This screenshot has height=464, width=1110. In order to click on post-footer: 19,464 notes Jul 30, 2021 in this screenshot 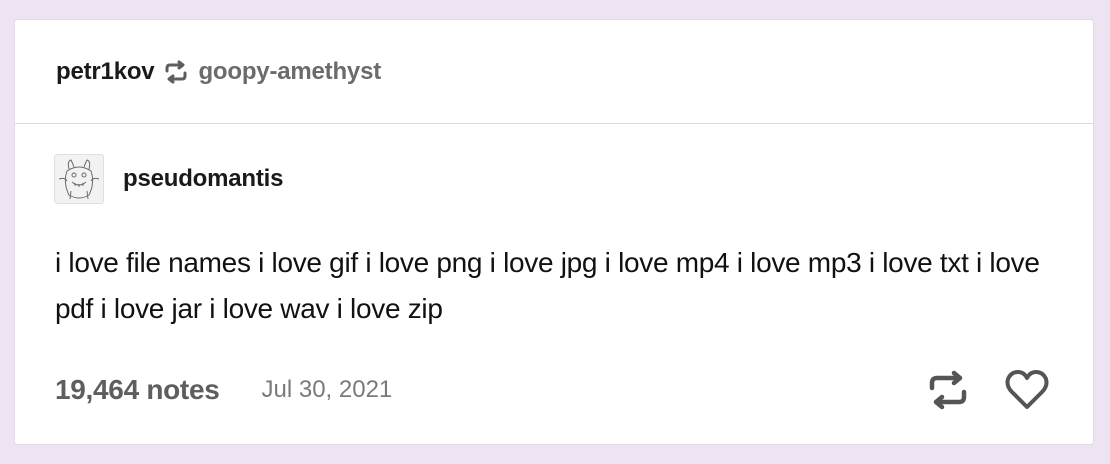, I will do `click(554, 390)`.